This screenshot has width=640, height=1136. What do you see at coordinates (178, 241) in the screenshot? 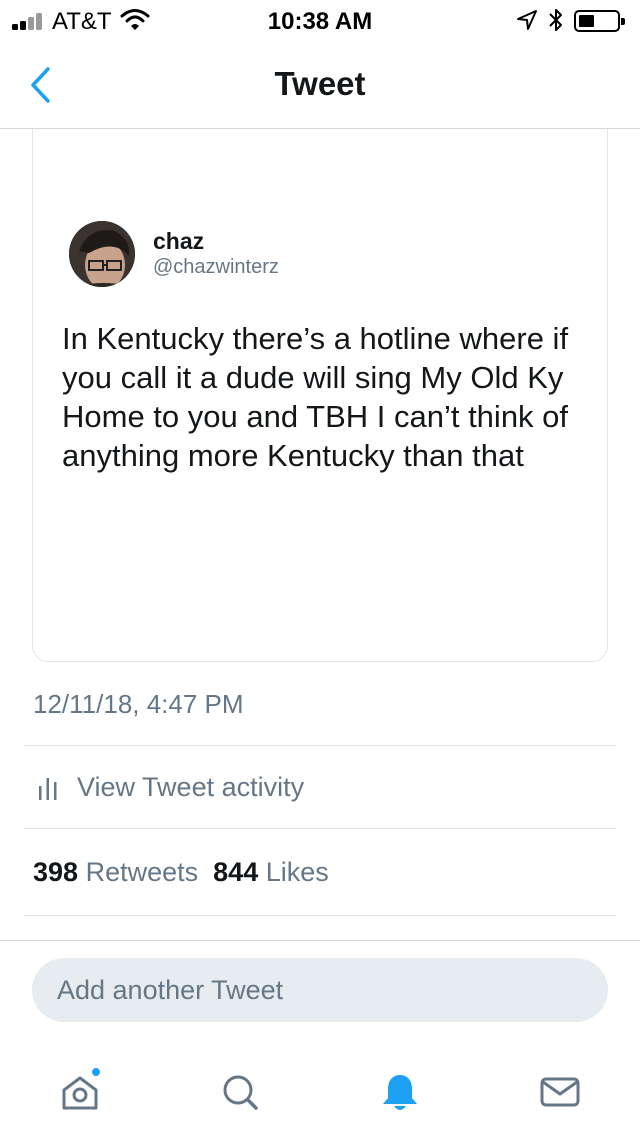
I see `author-name: chaz` at bounding box center [178, 241].